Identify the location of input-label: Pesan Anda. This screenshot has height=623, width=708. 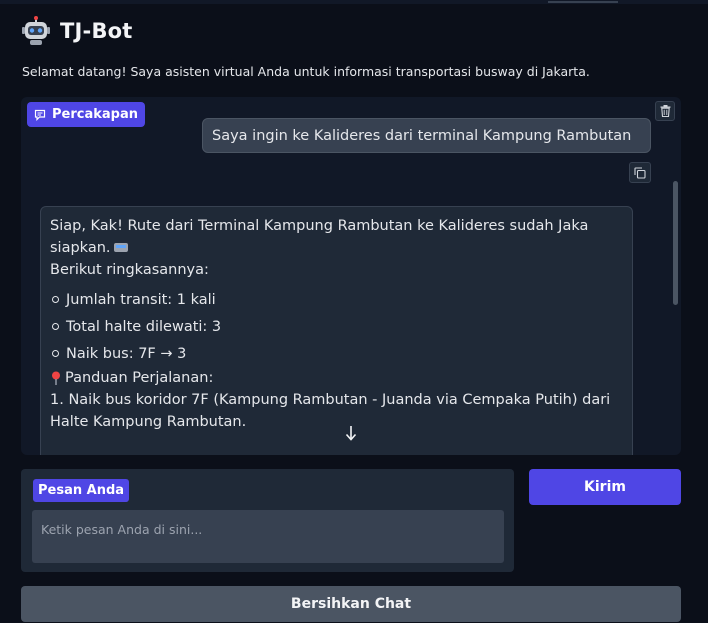
(81, 490).